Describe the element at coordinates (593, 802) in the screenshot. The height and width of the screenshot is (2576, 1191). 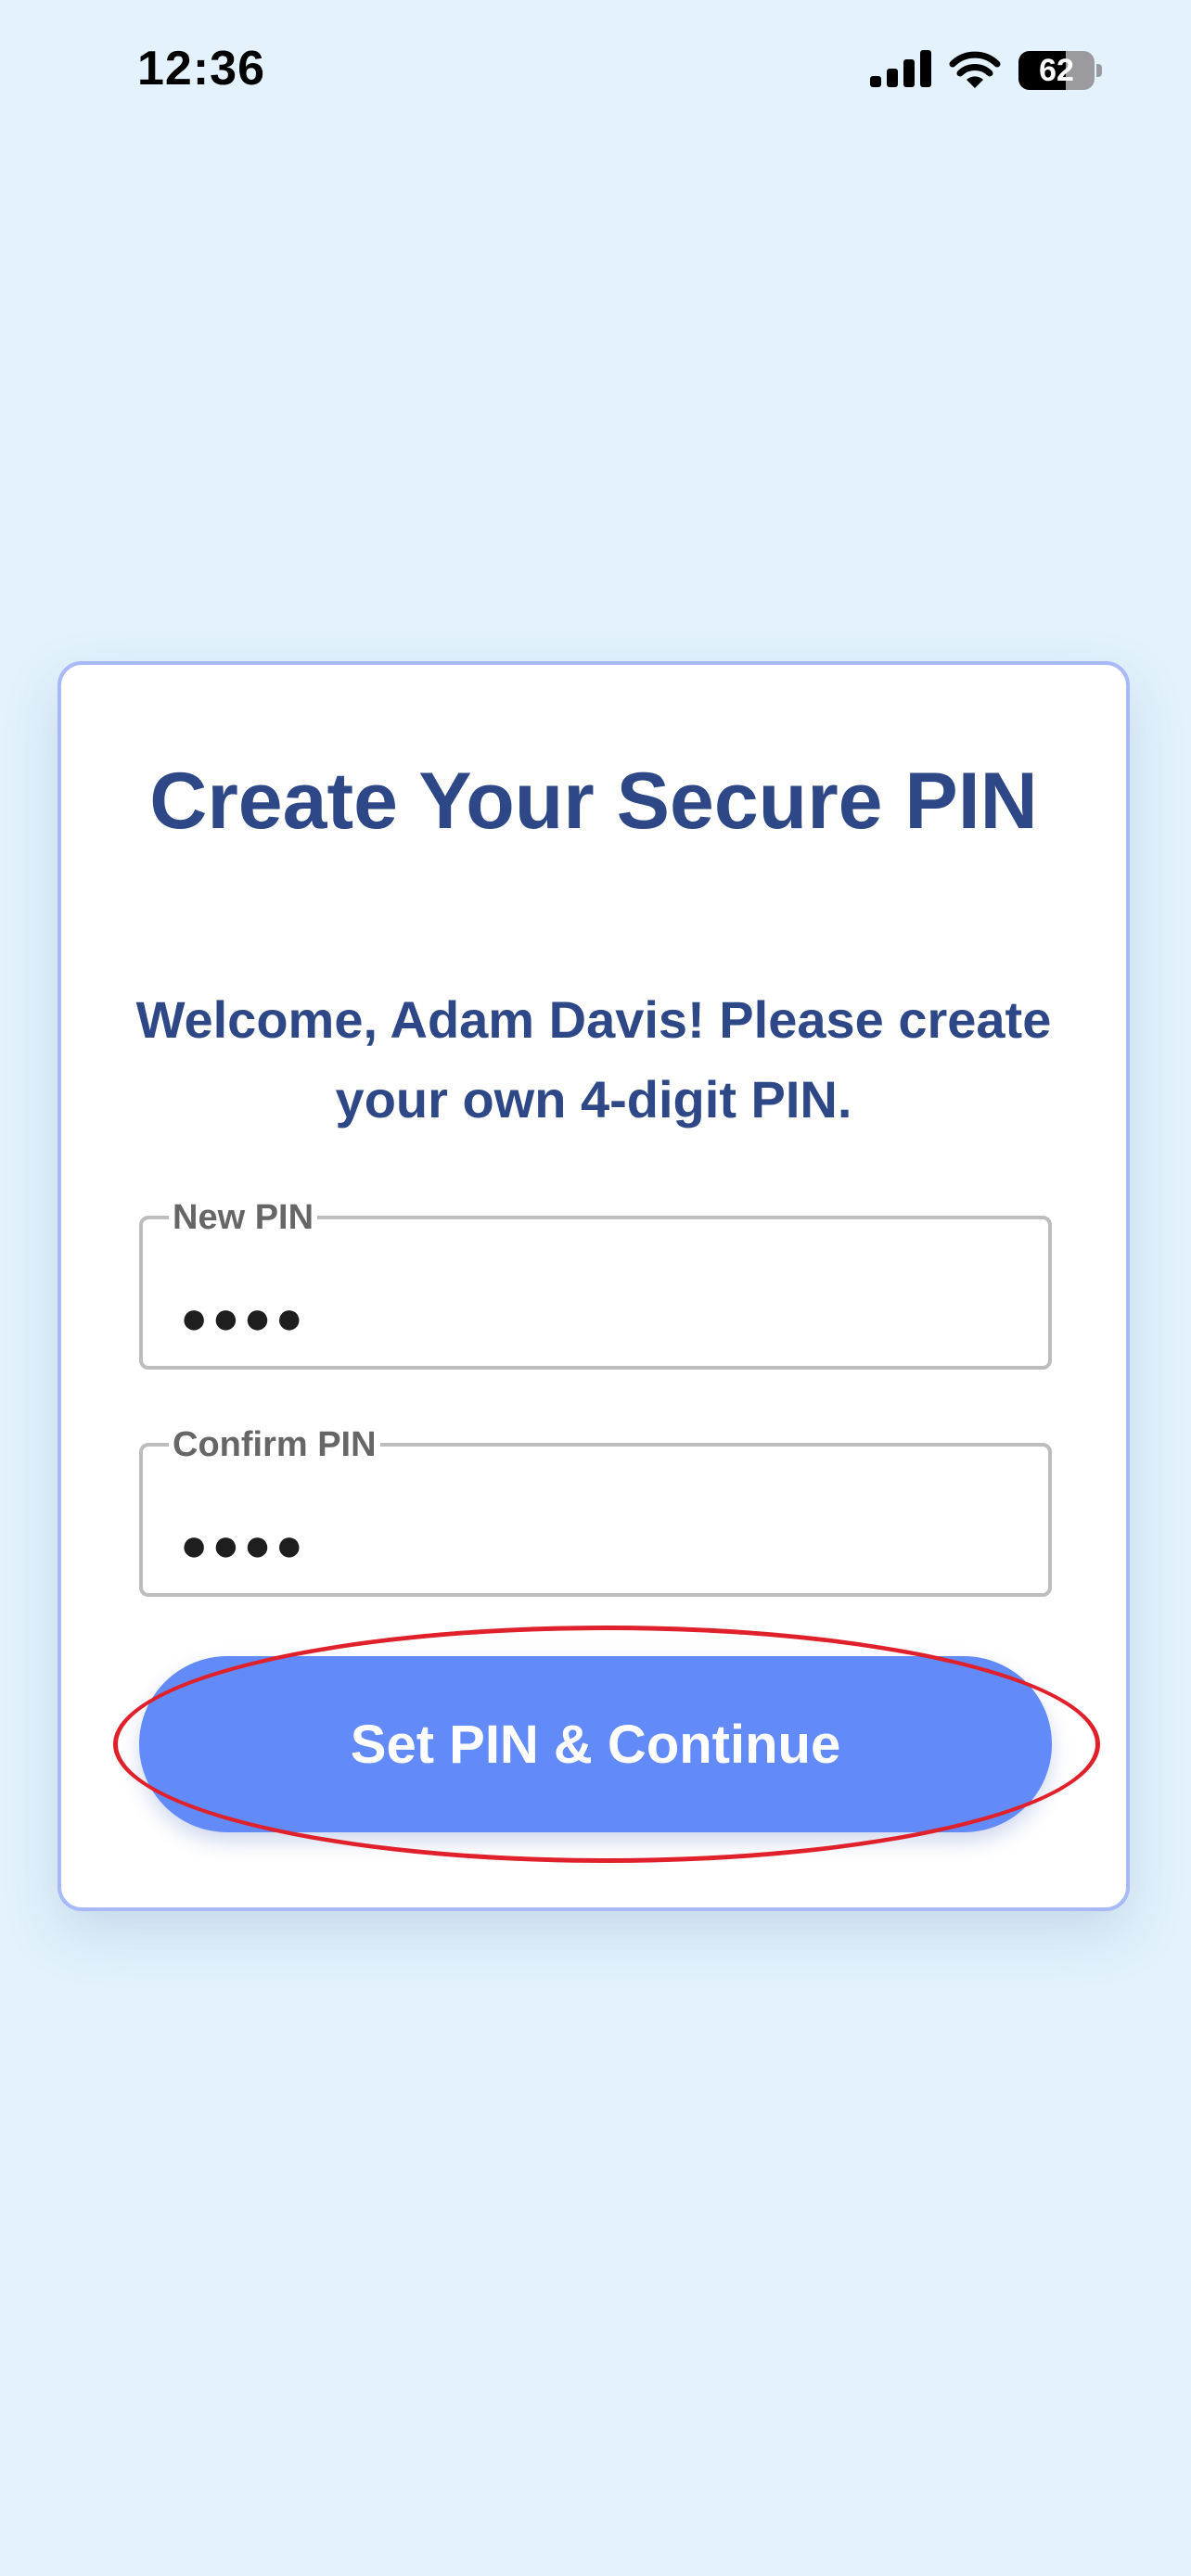
I see `page-title: Create Your Secure PIN` at that location.